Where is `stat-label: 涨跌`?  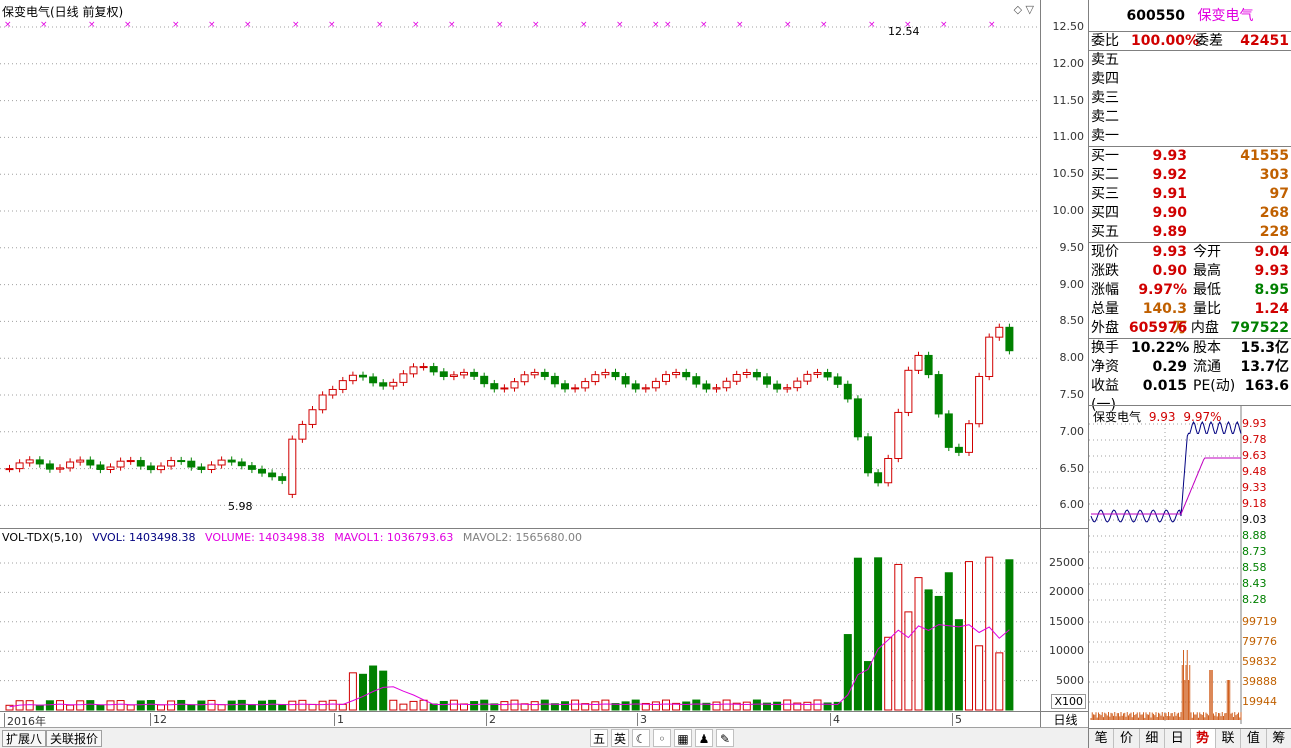 stat-label: 涨跌 is located at coordinates (1105, 271).